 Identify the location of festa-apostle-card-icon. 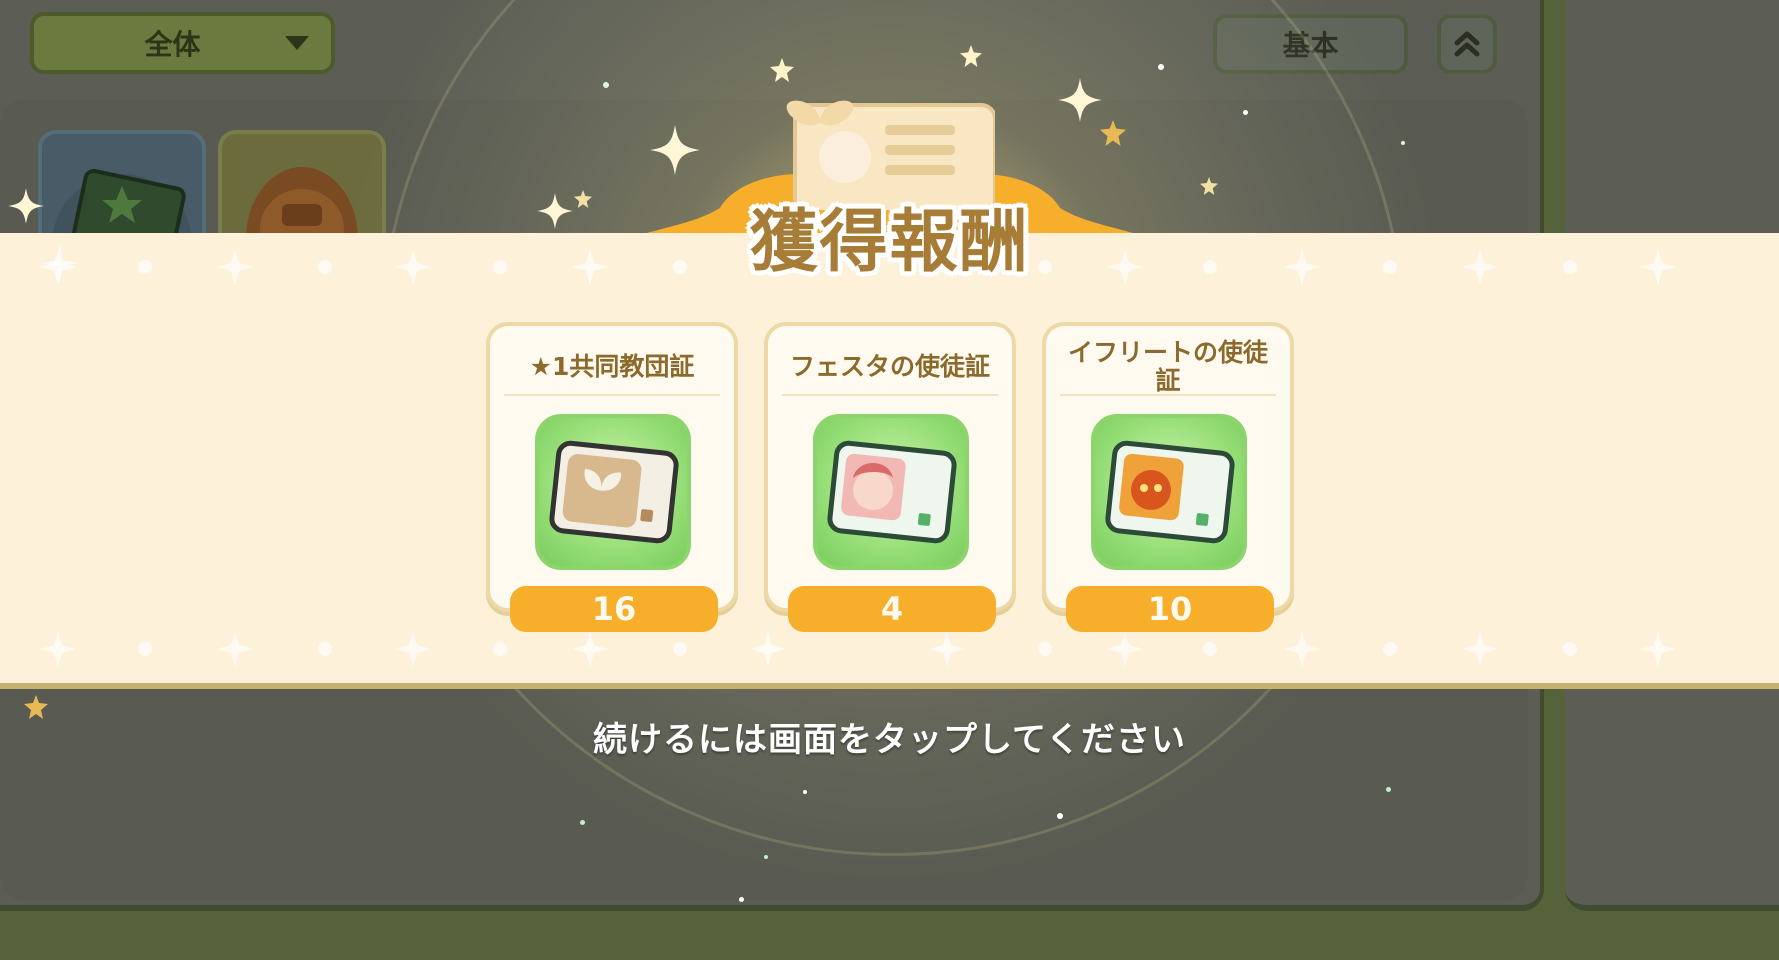
(892, 492).